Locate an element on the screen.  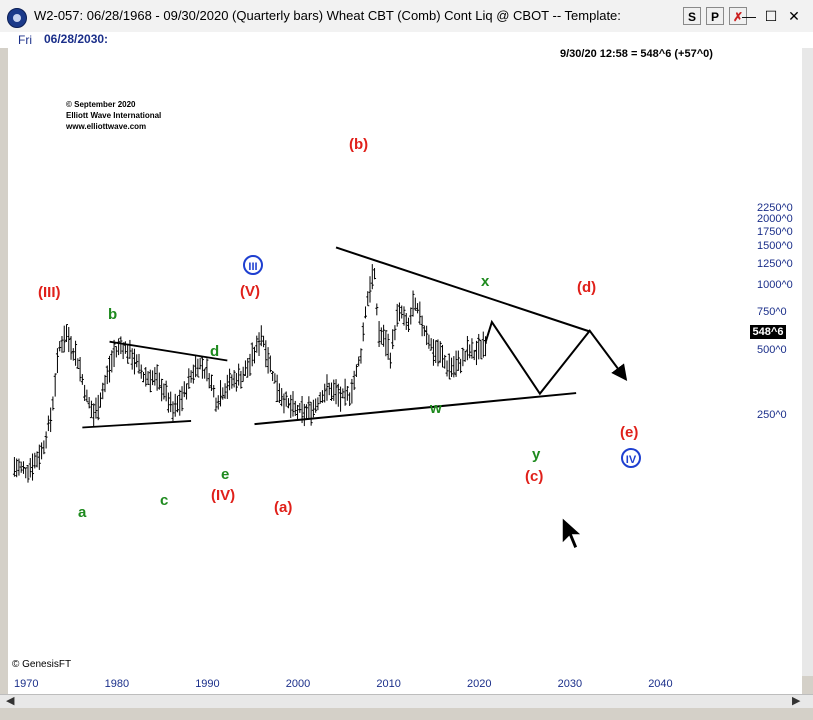
wave-label: (III) is located at coordinates (49, 292).